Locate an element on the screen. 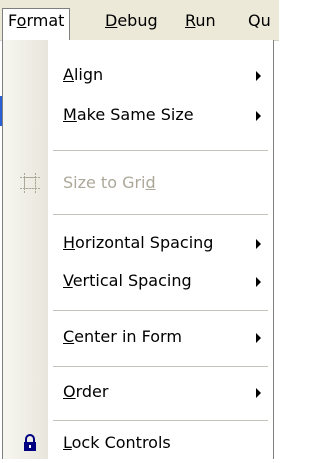  menu-item-label: Order is located at coordinates (85, 392).